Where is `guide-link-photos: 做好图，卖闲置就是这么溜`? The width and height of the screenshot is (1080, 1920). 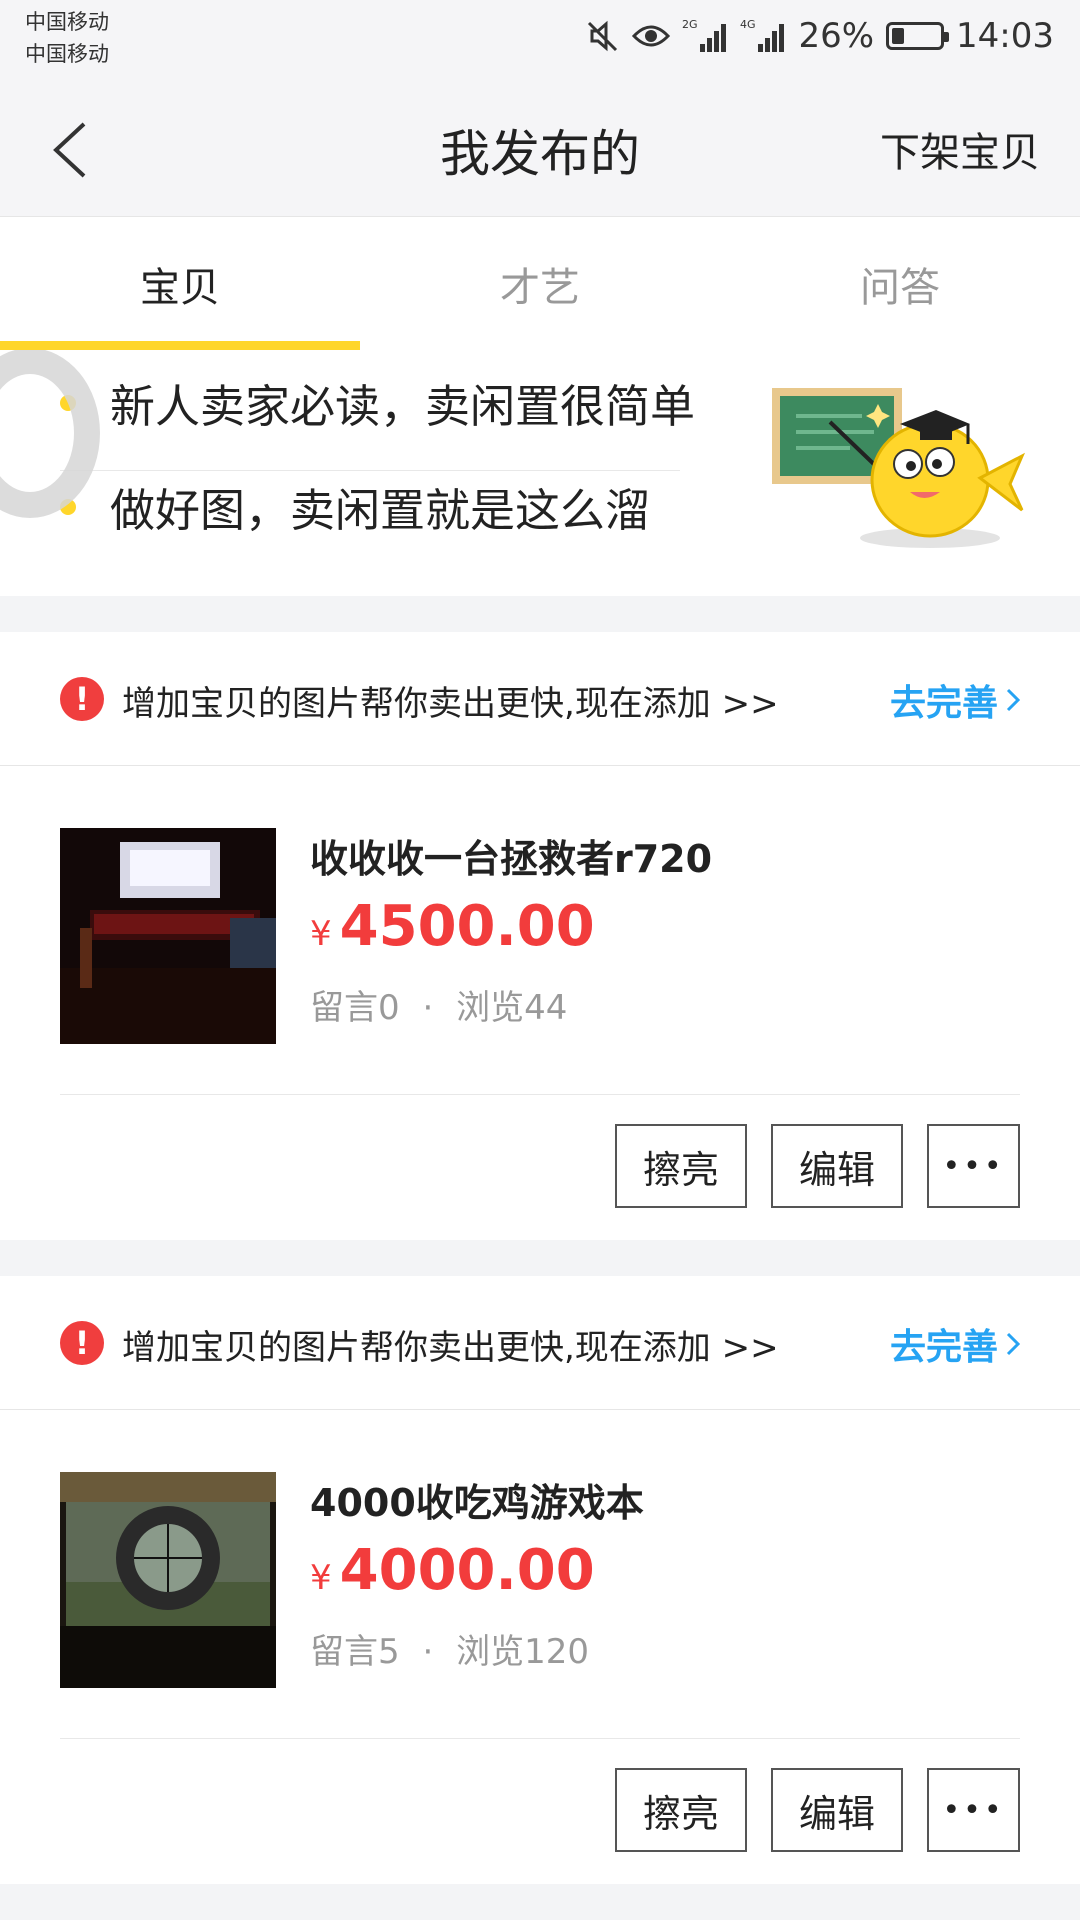 guide-link-photos: 做好图，卖闲置就是这么溜 is located at coordinates (355, 506).